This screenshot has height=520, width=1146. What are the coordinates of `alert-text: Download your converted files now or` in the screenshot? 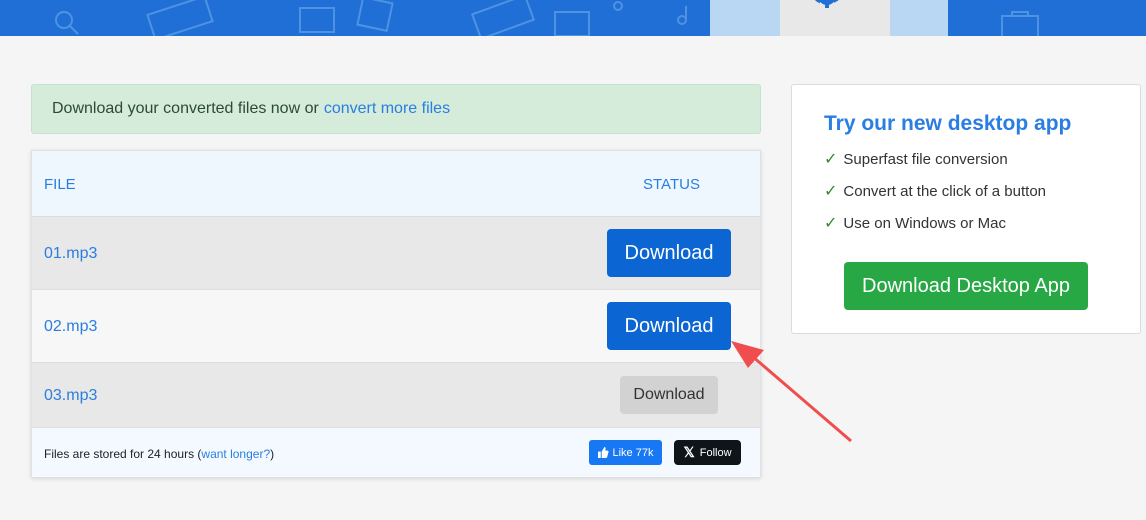 It's located at (185, 108).